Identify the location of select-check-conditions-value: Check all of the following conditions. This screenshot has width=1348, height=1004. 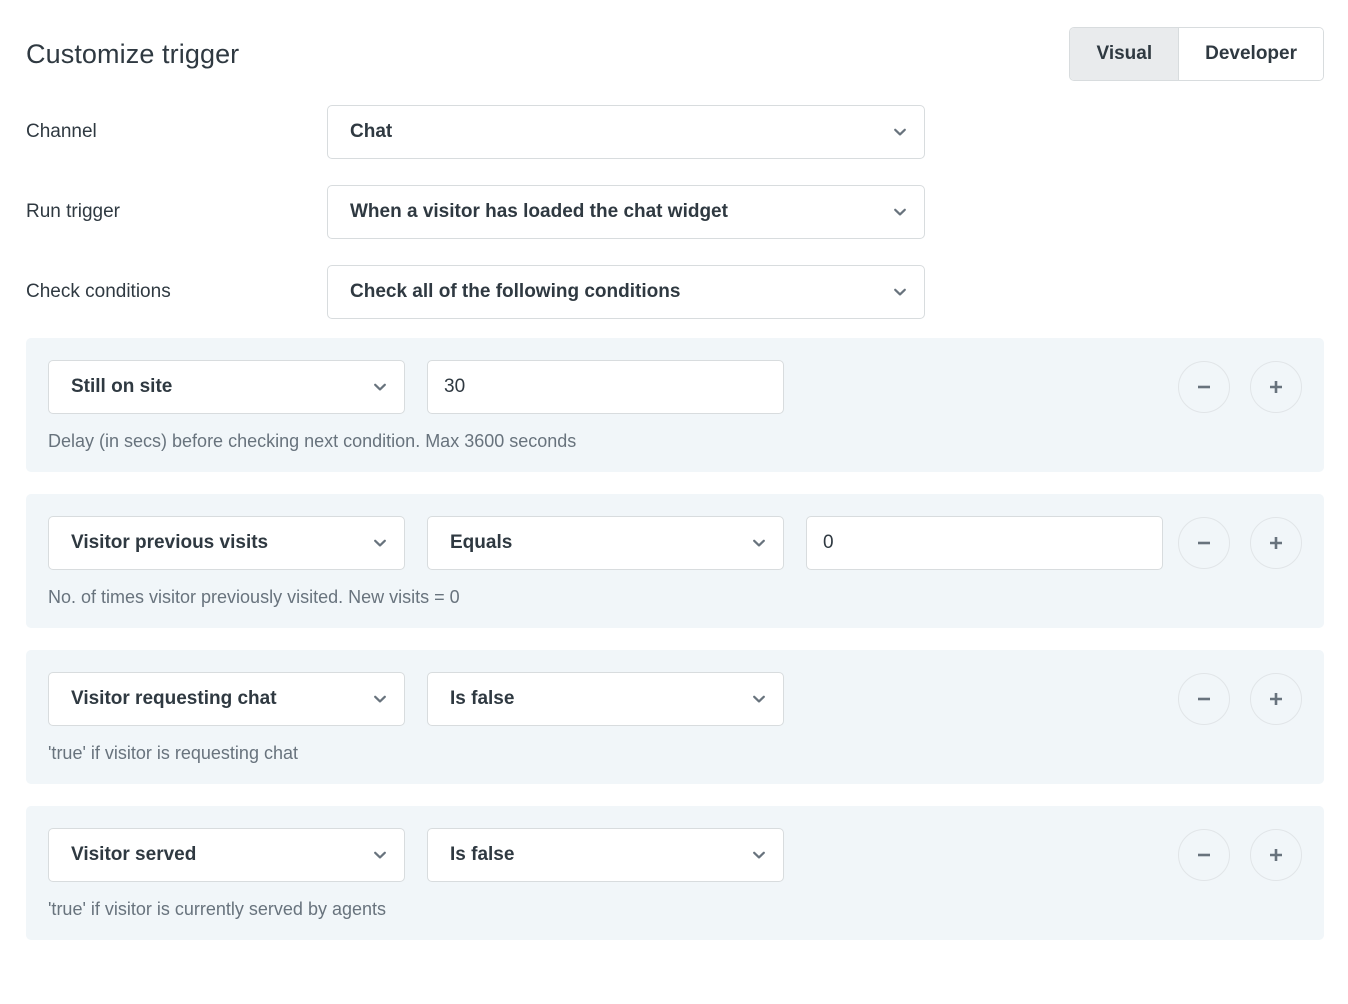
(515, 291).